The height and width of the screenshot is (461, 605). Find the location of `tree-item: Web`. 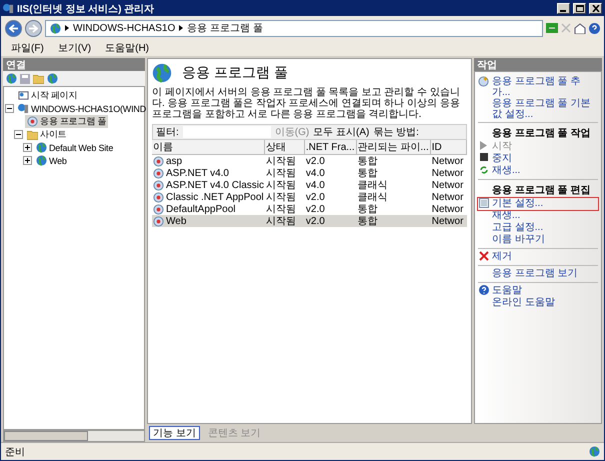

tree-item: Web is located at coordinates (51, 160).